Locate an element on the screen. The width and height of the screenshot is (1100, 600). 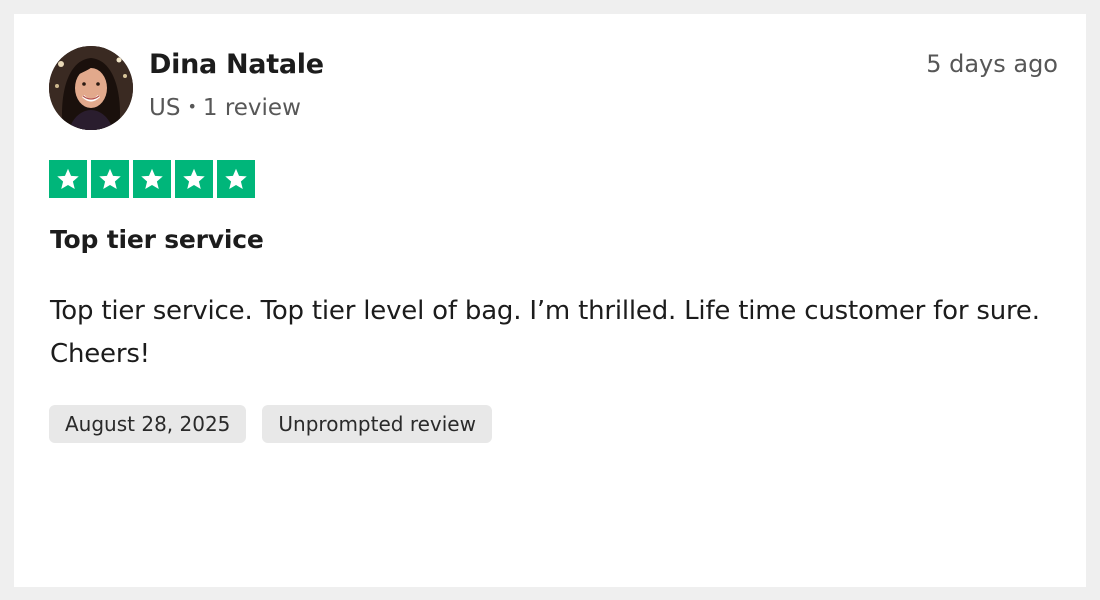
reviewer-country: US is located at coordinates (165, 108).